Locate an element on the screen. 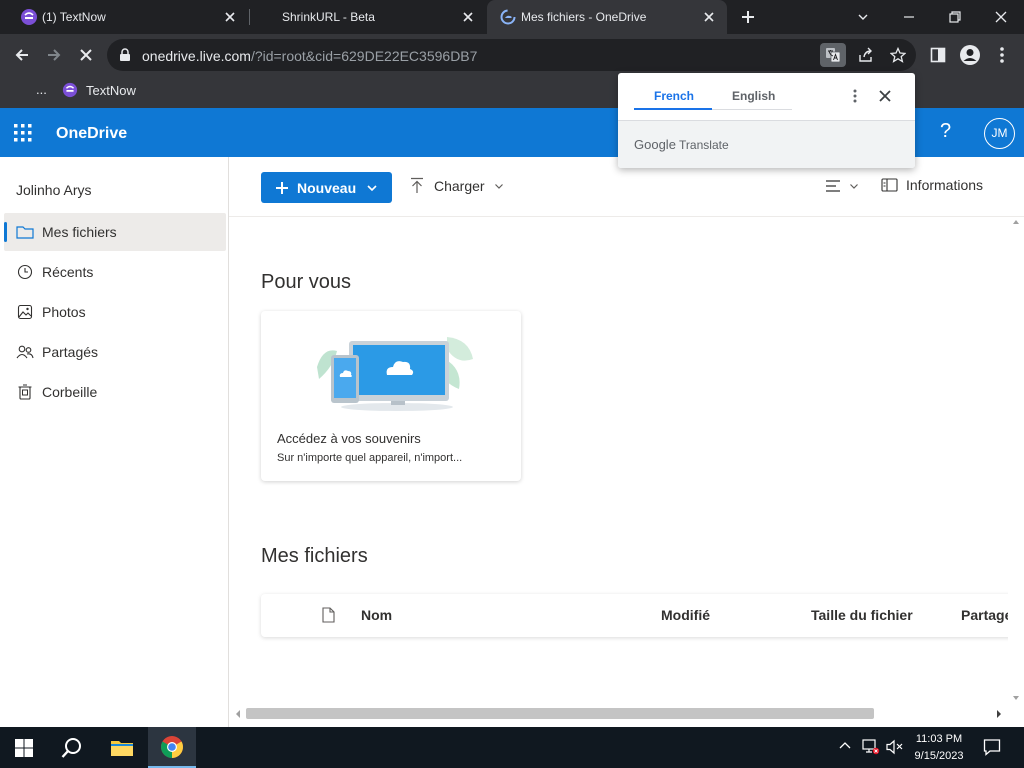 Image resolution: width=1024 pixels, height=768 pixels. column-modified: Modifié is located at coordinates (685, 615).